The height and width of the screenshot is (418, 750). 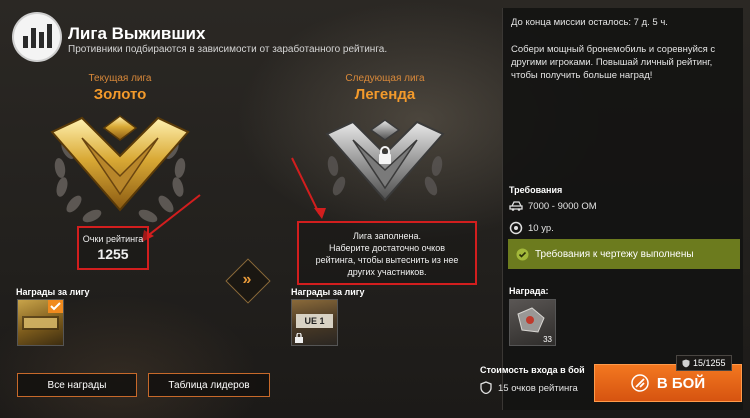 What do you see at coordinates (299, 338) in the screenshot?
I see `lock-icon` at bounding box center [299, 338].